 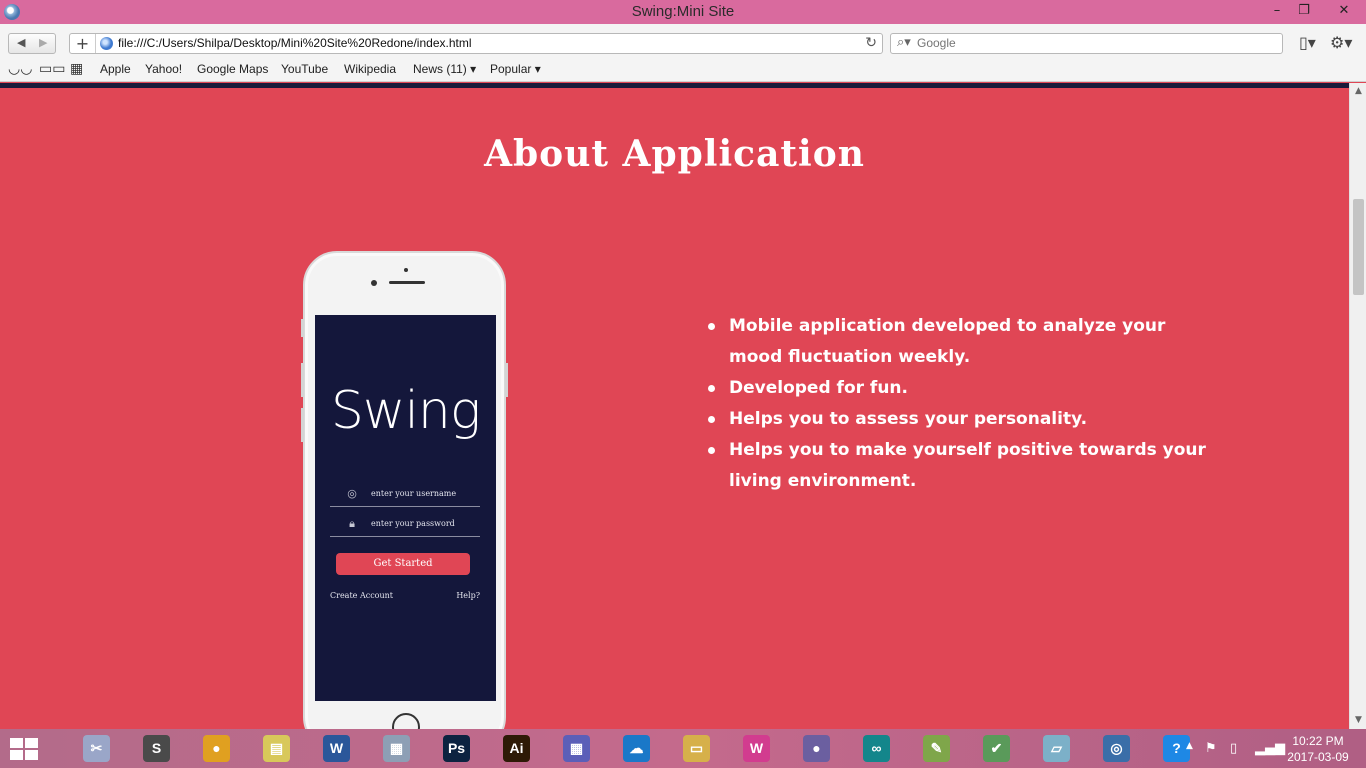 What do you see at coordinates (1344, 11) in the screenshot?
I see `close-button: ✕` at bounding box center [1344, 11].